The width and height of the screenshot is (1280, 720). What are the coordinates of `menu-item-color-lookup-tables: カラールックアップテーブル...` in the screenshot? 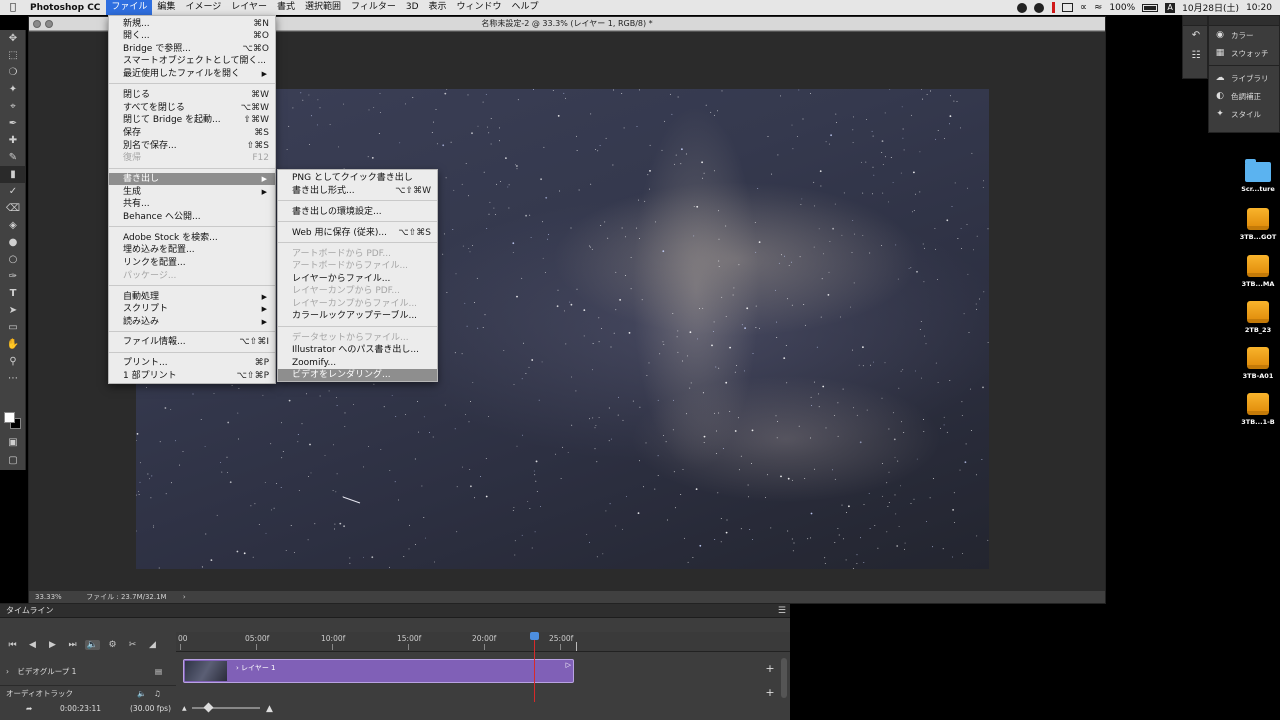 It's located at (357, 316).